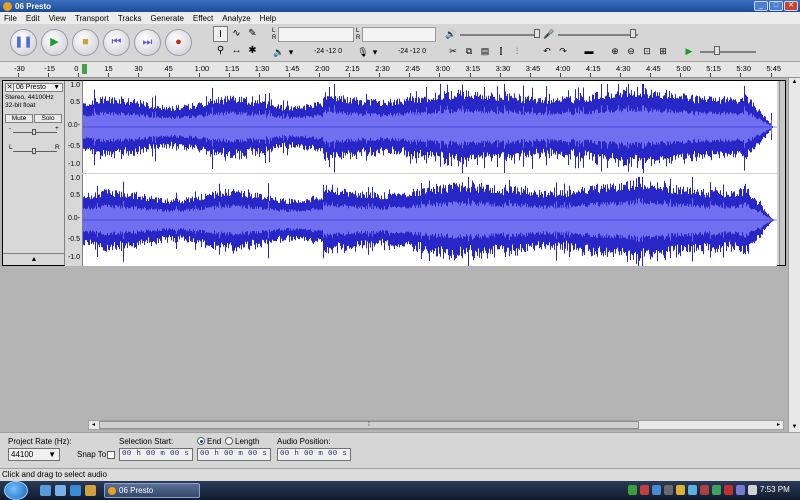 This screenshot has width=800, height=500. Describe the element at coordinates (631, 51) in the screenshot. I see `zoom-out-icon: ⊖` at that location.